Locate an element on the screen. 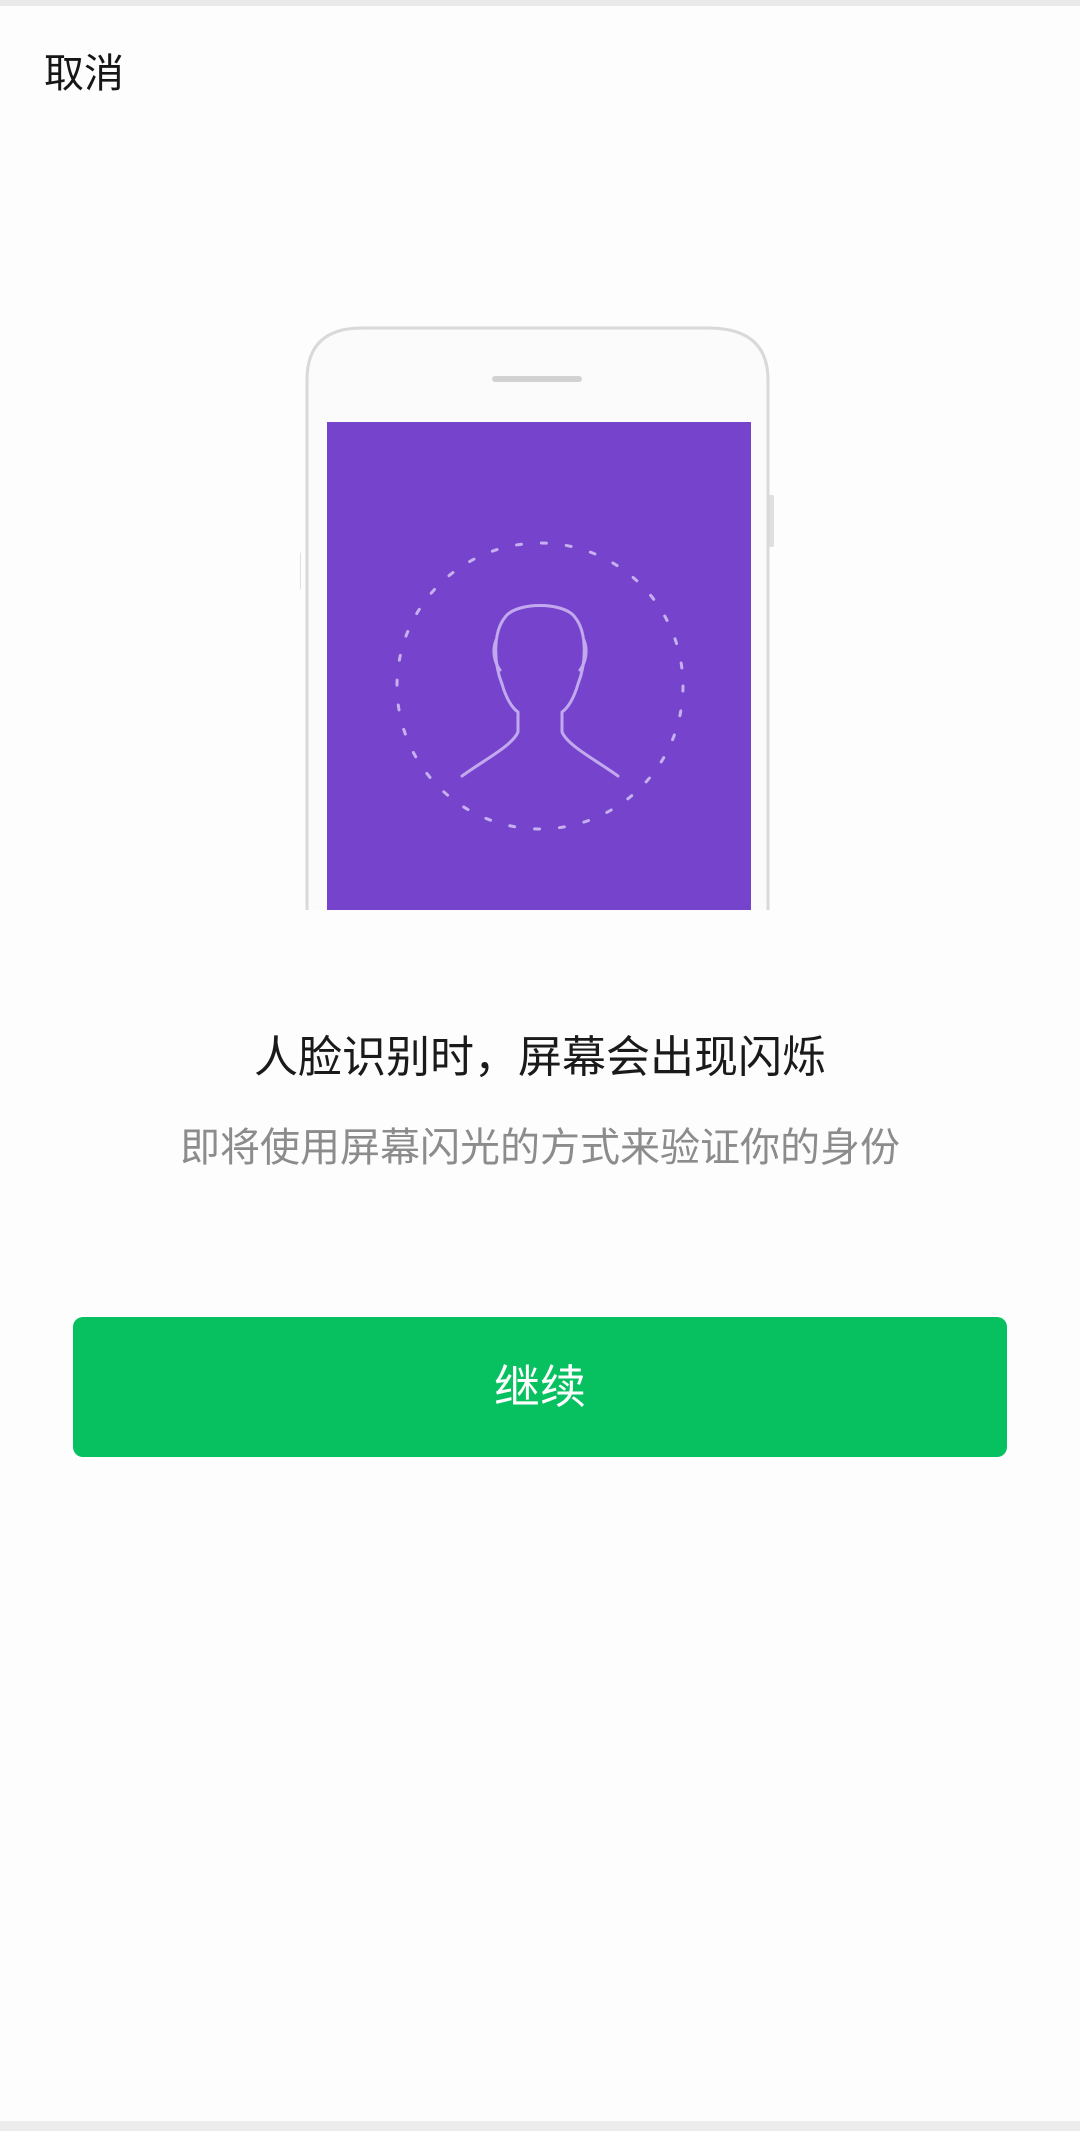 The width and height of the screenshot is (1080, 2131). phone-side-button-left is located at coordinates (300, 571).